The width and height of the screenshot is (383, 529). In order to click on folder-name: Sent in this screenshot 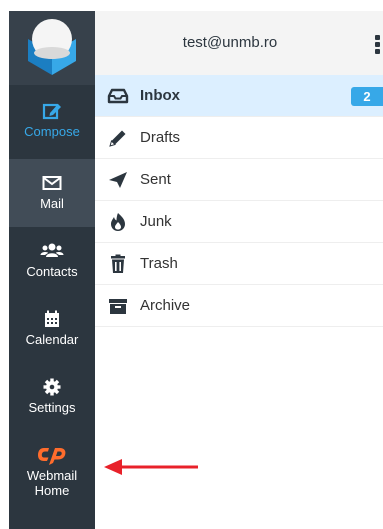, I will do `click(155, 179)`.